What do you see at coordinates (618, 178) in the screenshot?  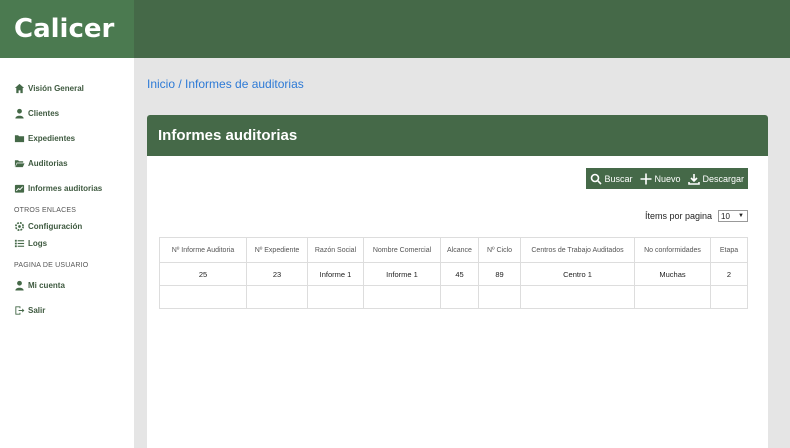 I see `search-button-label: Buscar` at bounding box center [618, 178].